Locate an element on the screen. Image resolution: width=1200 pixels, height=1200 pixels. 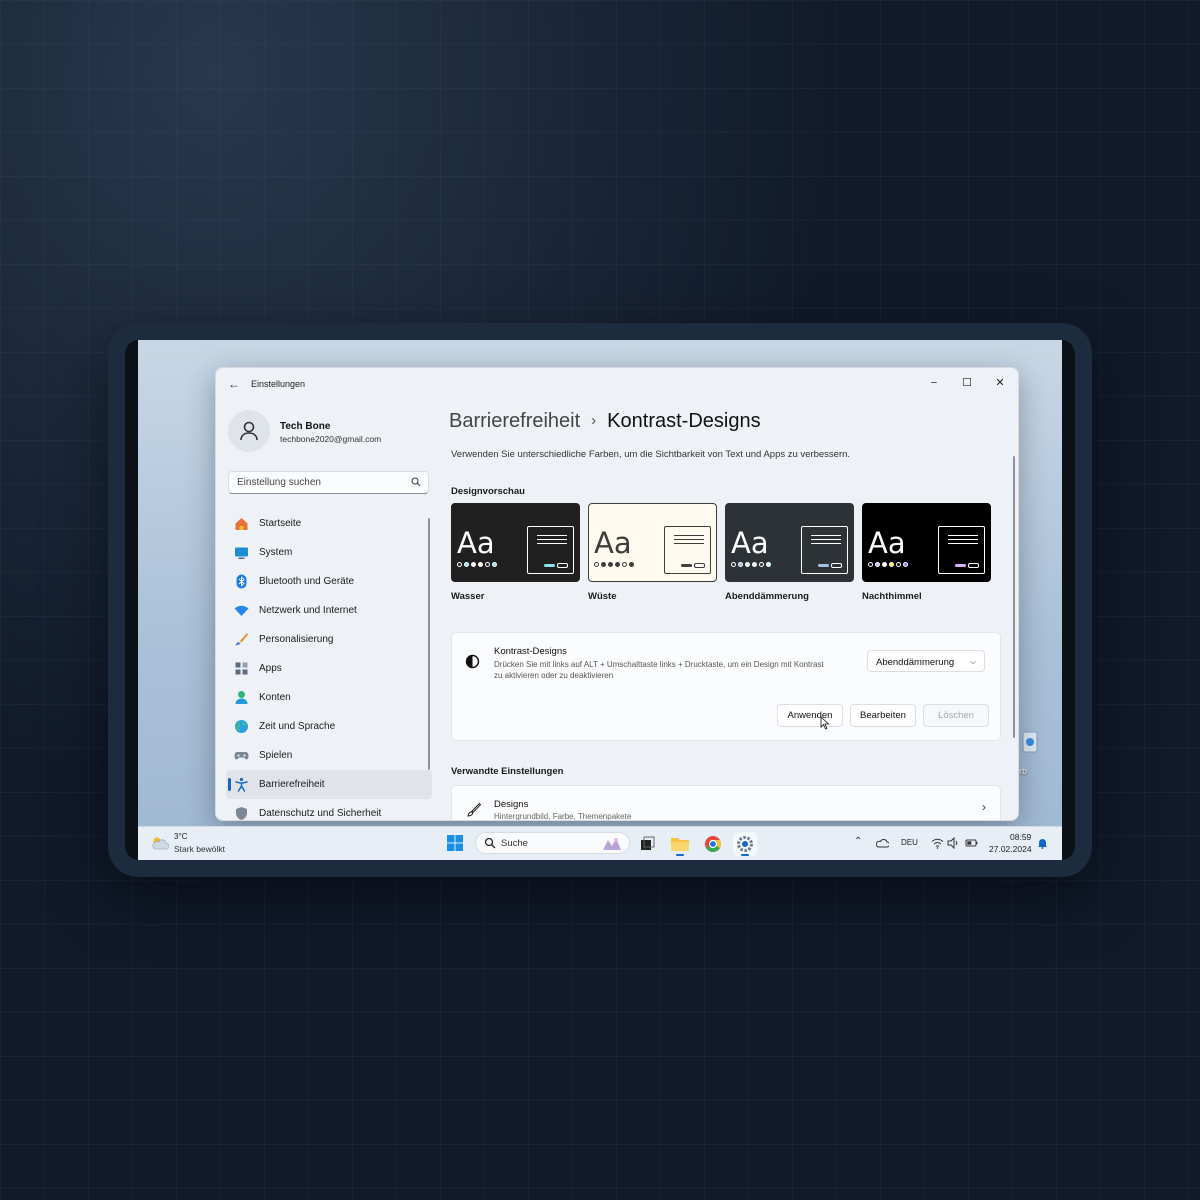
folder-icon is located at coordinates (680, 844).